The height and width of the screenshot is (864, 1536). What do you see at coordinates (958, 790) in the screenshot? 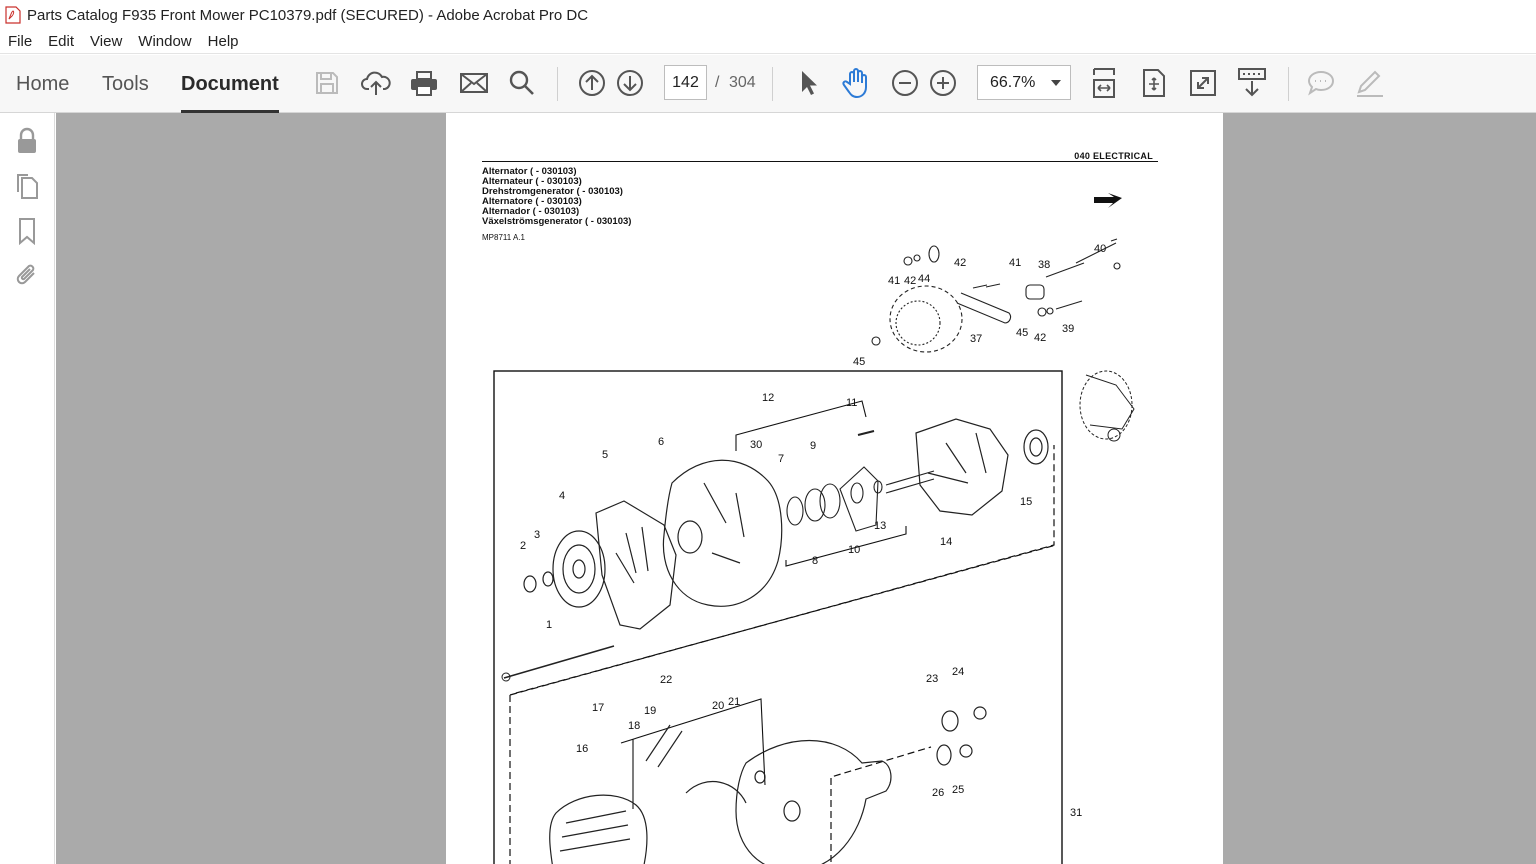
I see `callout: 25` at bounding box center [958, 790].